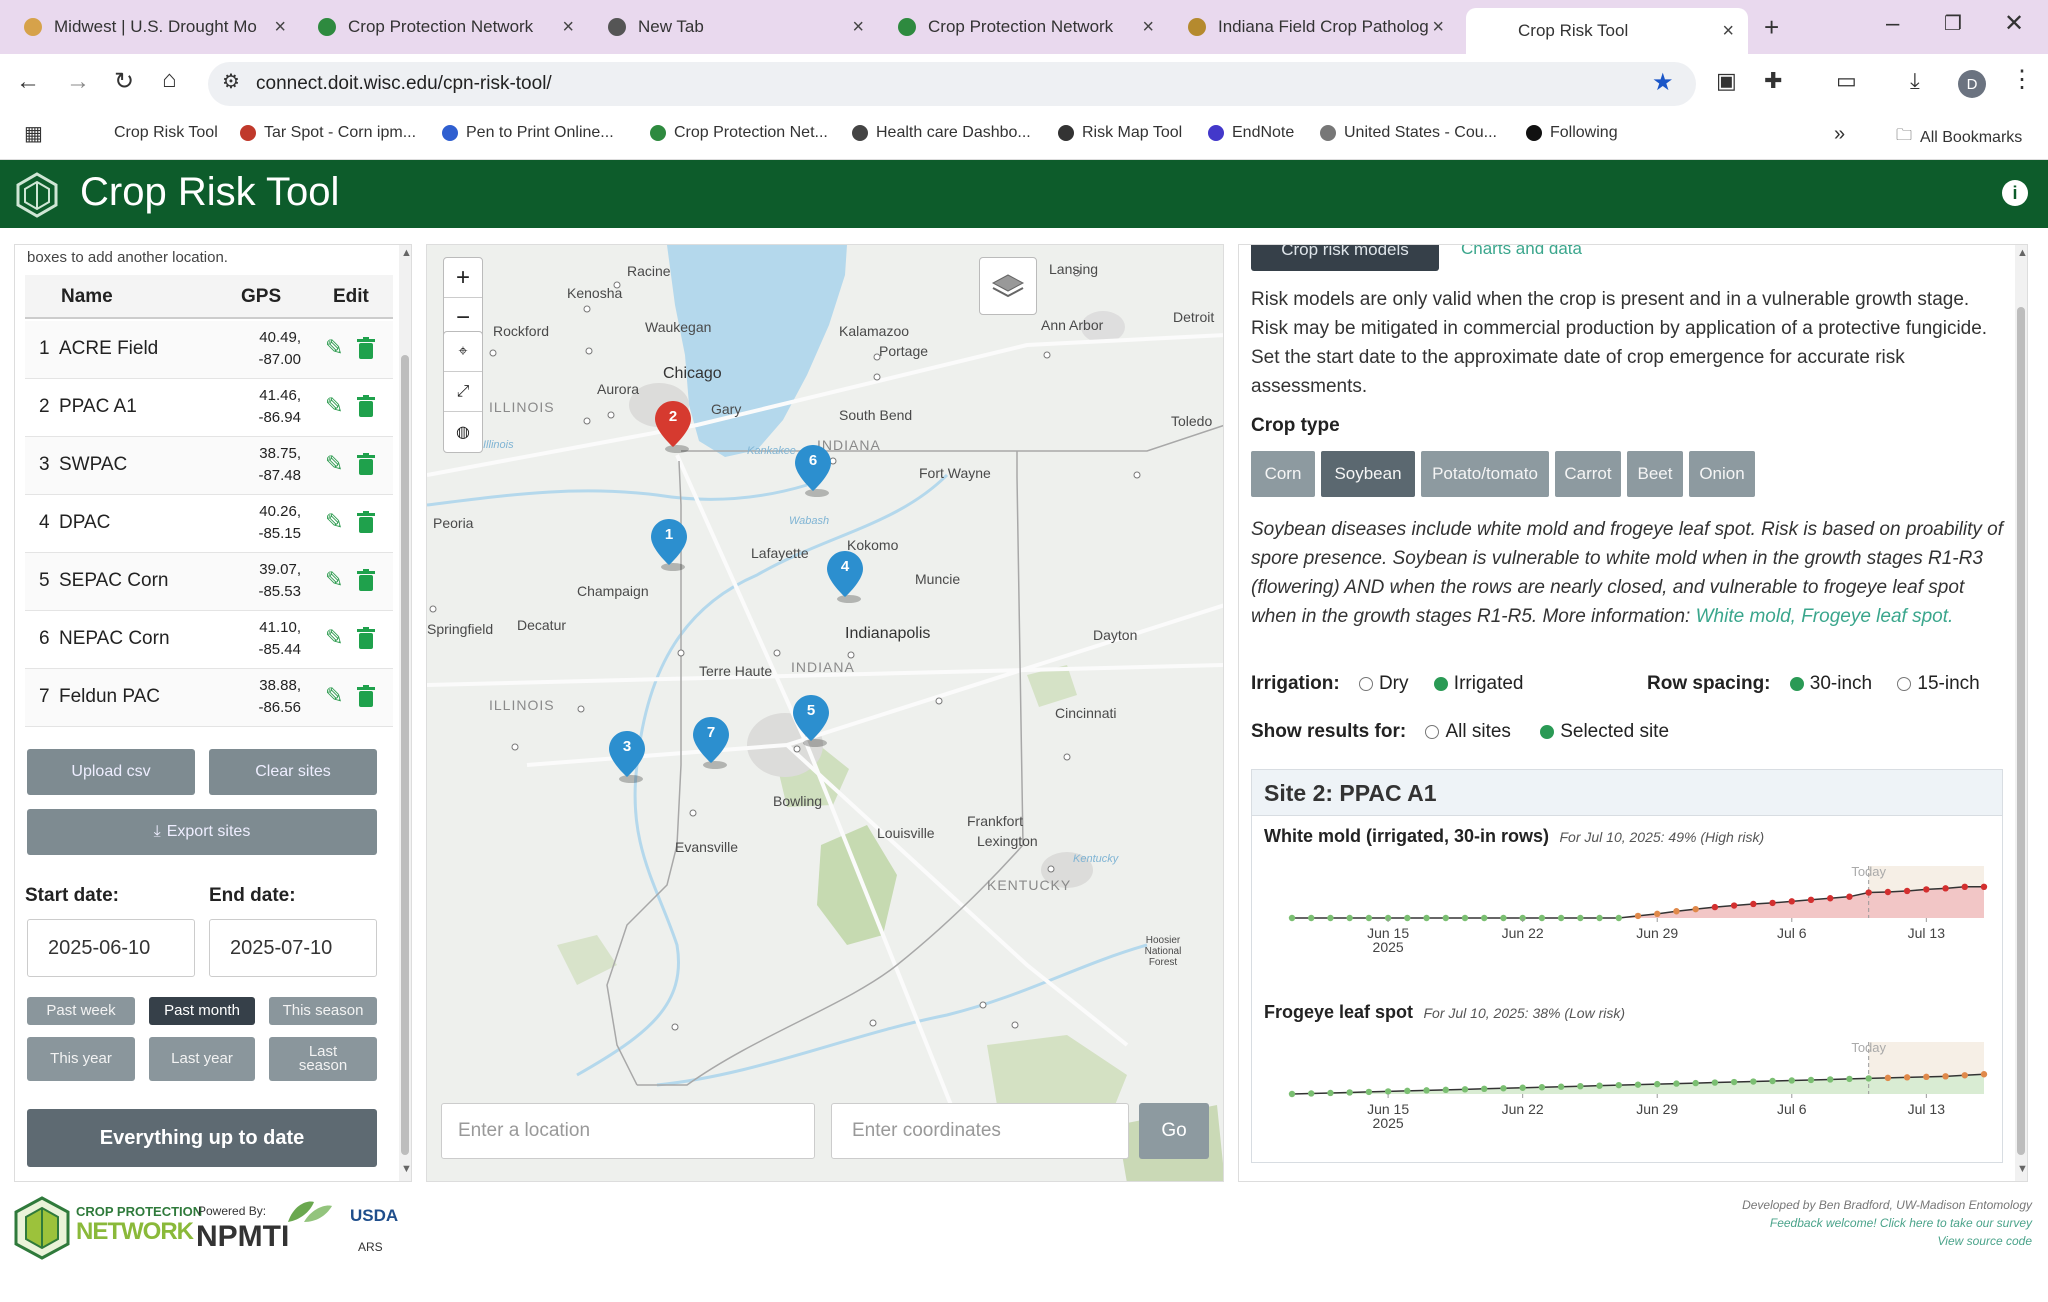 The height and width of the screenshot is (1302, 2048). I want to click on browser-tab: Indiana Field Crop Patholog ×, so click(1317, 27).